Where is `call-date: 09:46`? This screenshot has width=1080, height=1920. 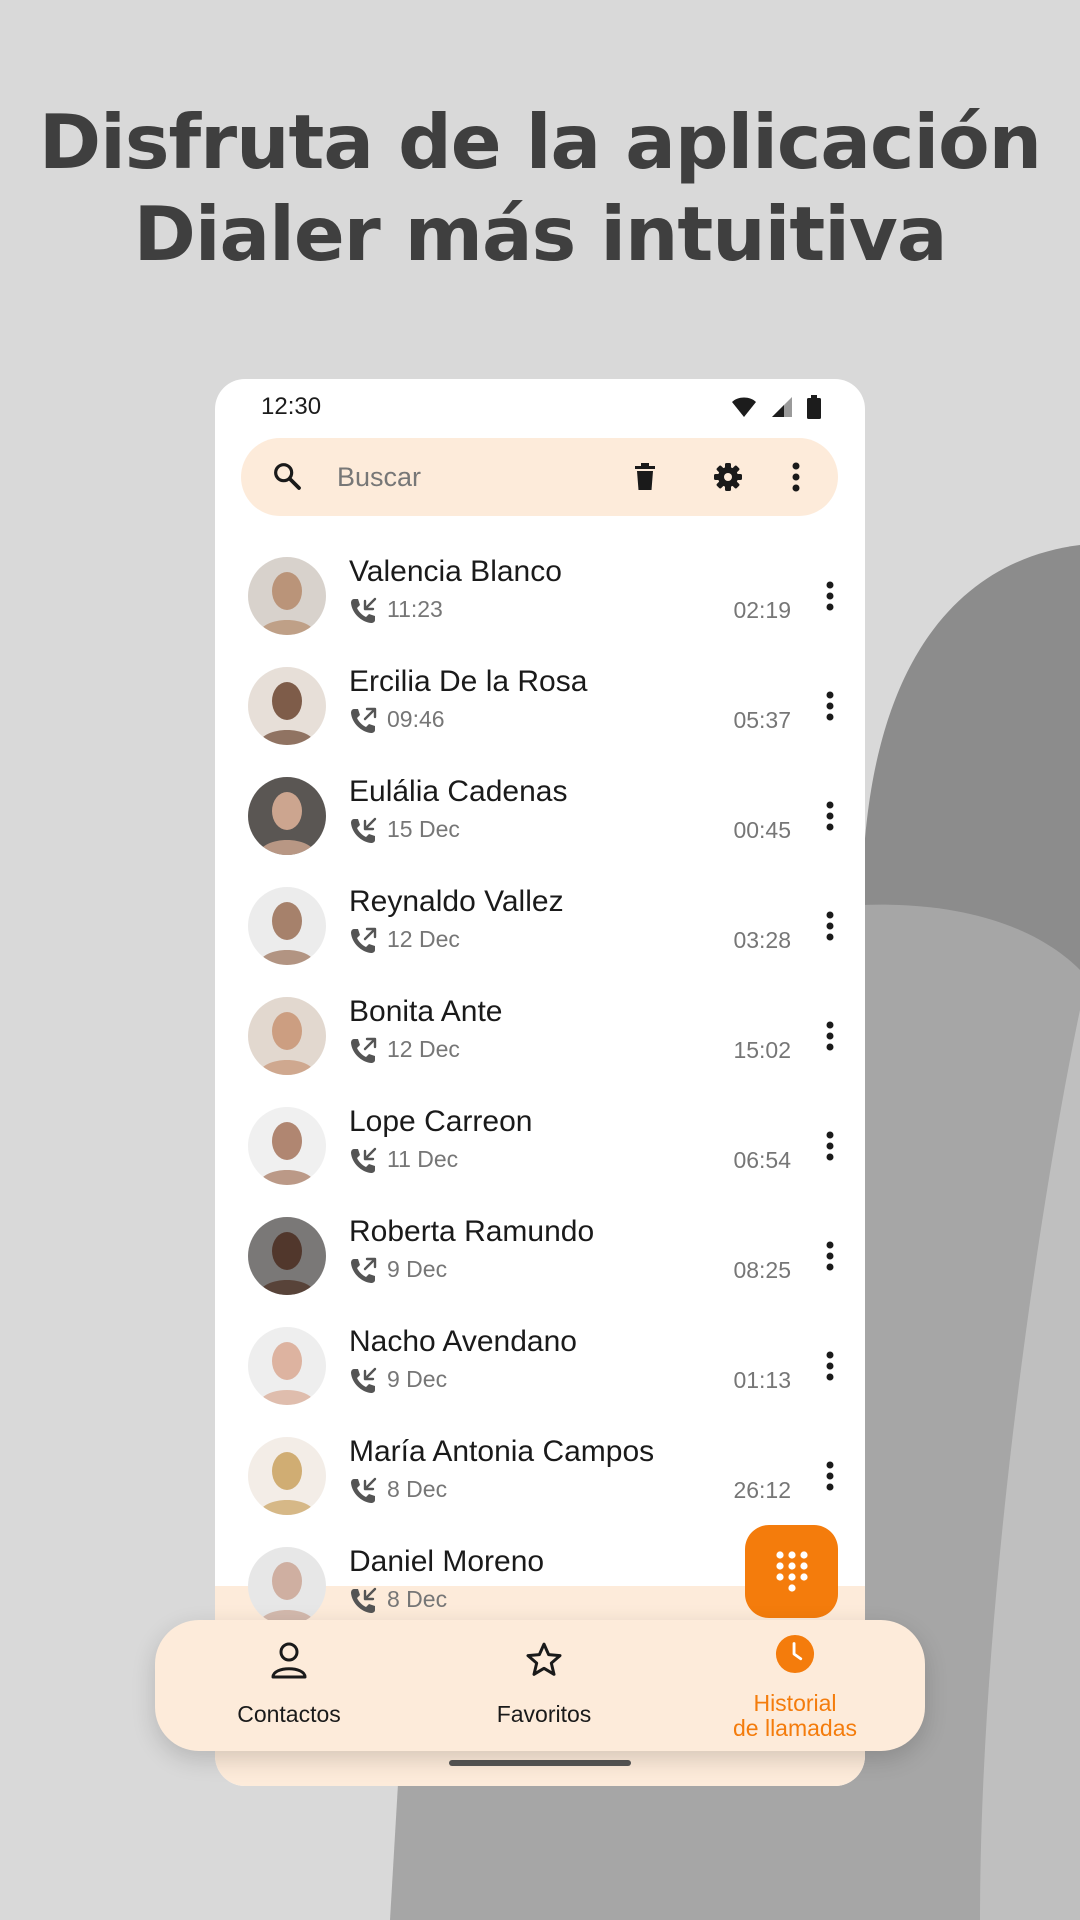
call-date: 09:46 is located at coordinates (416, 719).